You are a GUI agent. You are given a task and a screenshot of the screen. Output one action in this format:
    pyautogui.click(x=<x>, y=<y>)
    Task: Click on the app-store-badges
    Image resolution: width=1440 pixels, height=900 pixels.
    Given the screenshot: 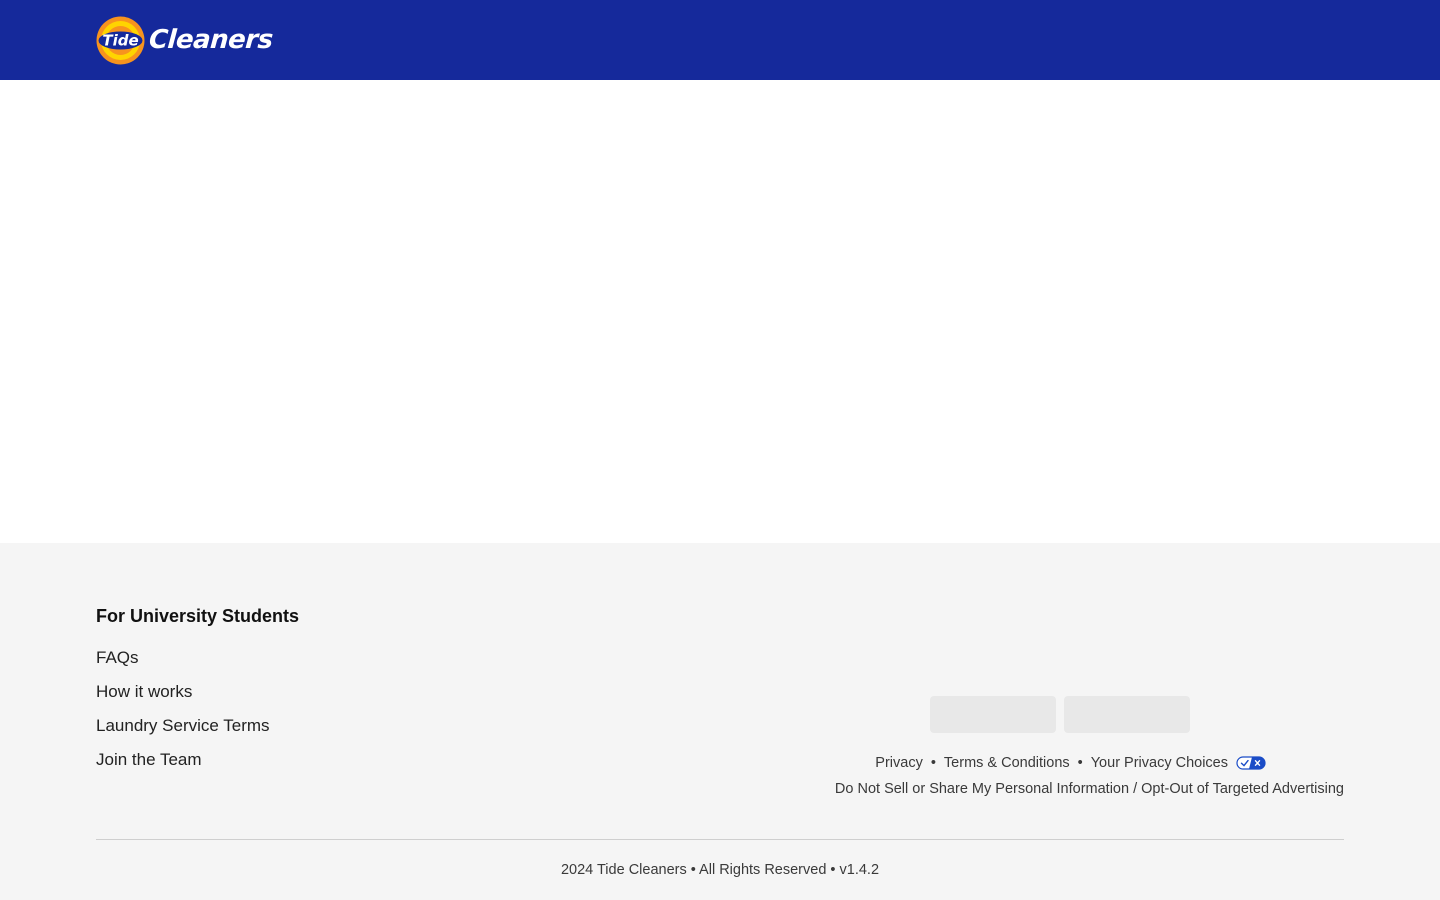 What is the action you would take?
    pyautogui.click(x=1060, y=714)
    